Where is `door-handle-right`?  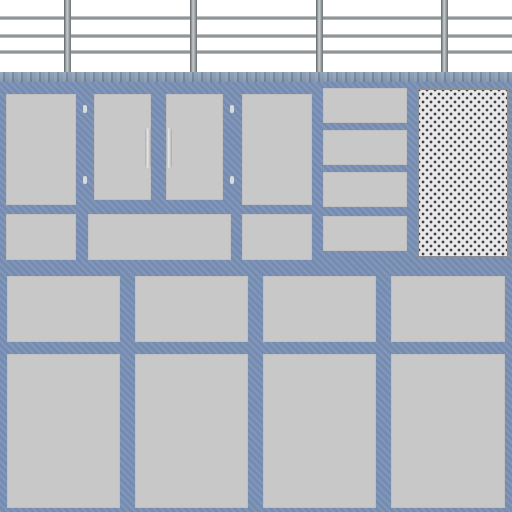
door-handle-right is located at coordinates (169, 148).